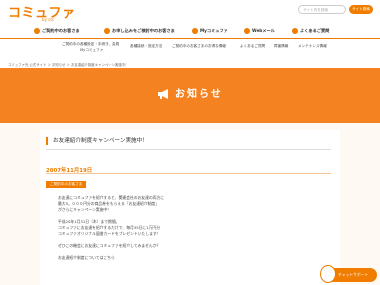  What do you see at coordinates (199, 46) in the screenshot?
I see `subnav-item-deals: ご契約中のお客さまのお得な情報` at bounding box center [199, 46].